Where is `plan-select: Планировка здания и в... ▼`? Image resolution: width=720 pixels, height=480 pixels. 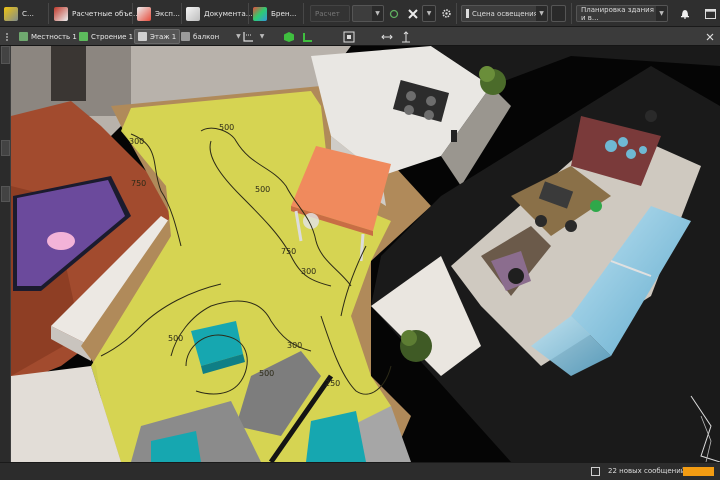
plan-select: Планировка здания и в... ▼ is located at coordinates (622, 13).